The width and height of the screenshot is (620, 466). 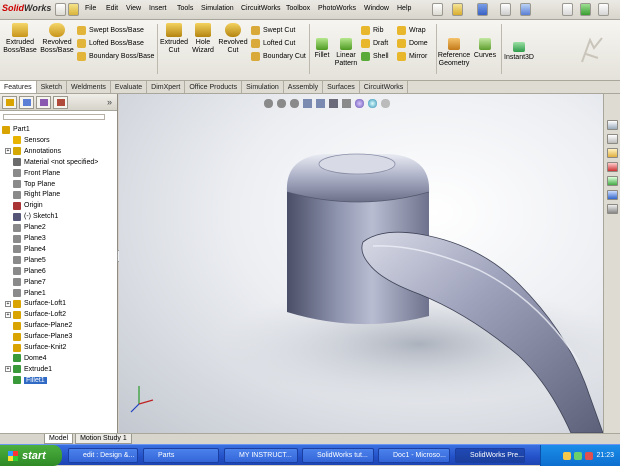 What do you see at coordinates (59, 140) in the screenshot?
I see `tree-item-sensors: Sensors` at bounding box center [59, 140].